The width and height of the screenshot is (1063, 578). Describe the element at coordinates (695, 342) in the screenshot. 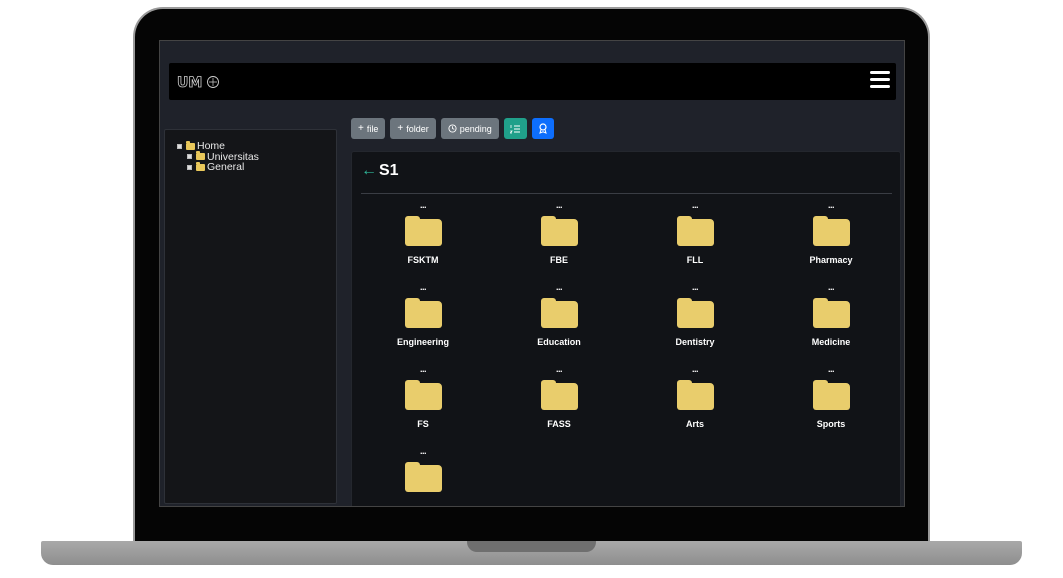

I see `folder-label: Dentistry` at that location.